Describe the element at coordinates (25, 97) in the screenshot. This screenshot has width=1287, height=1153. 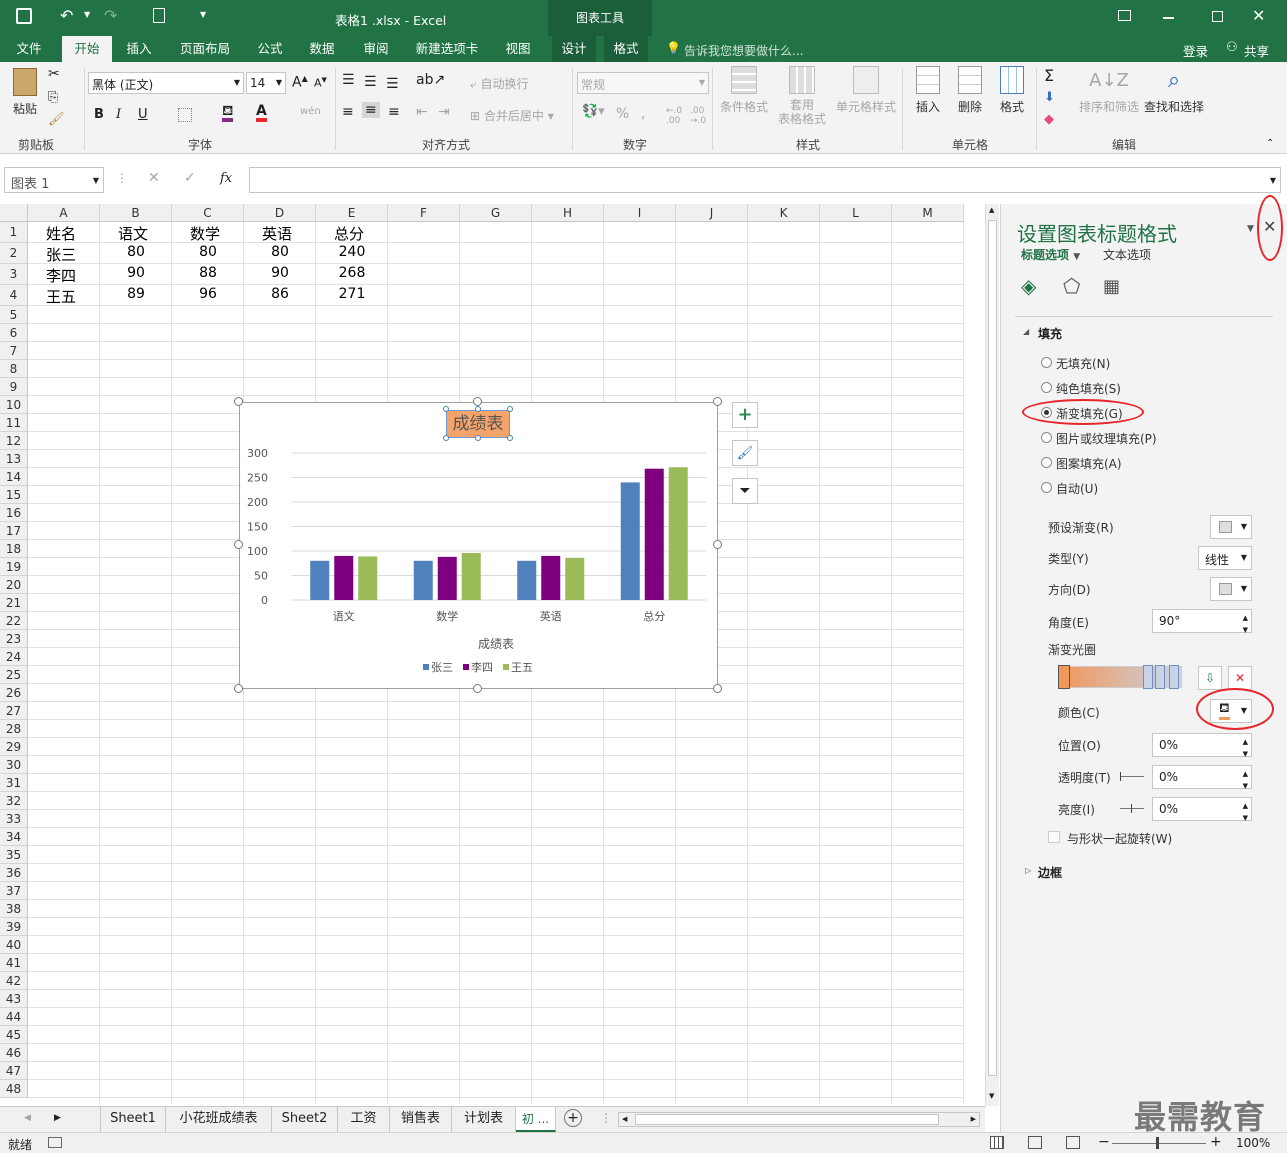
I see `paste-button: 粘贴` at that location.